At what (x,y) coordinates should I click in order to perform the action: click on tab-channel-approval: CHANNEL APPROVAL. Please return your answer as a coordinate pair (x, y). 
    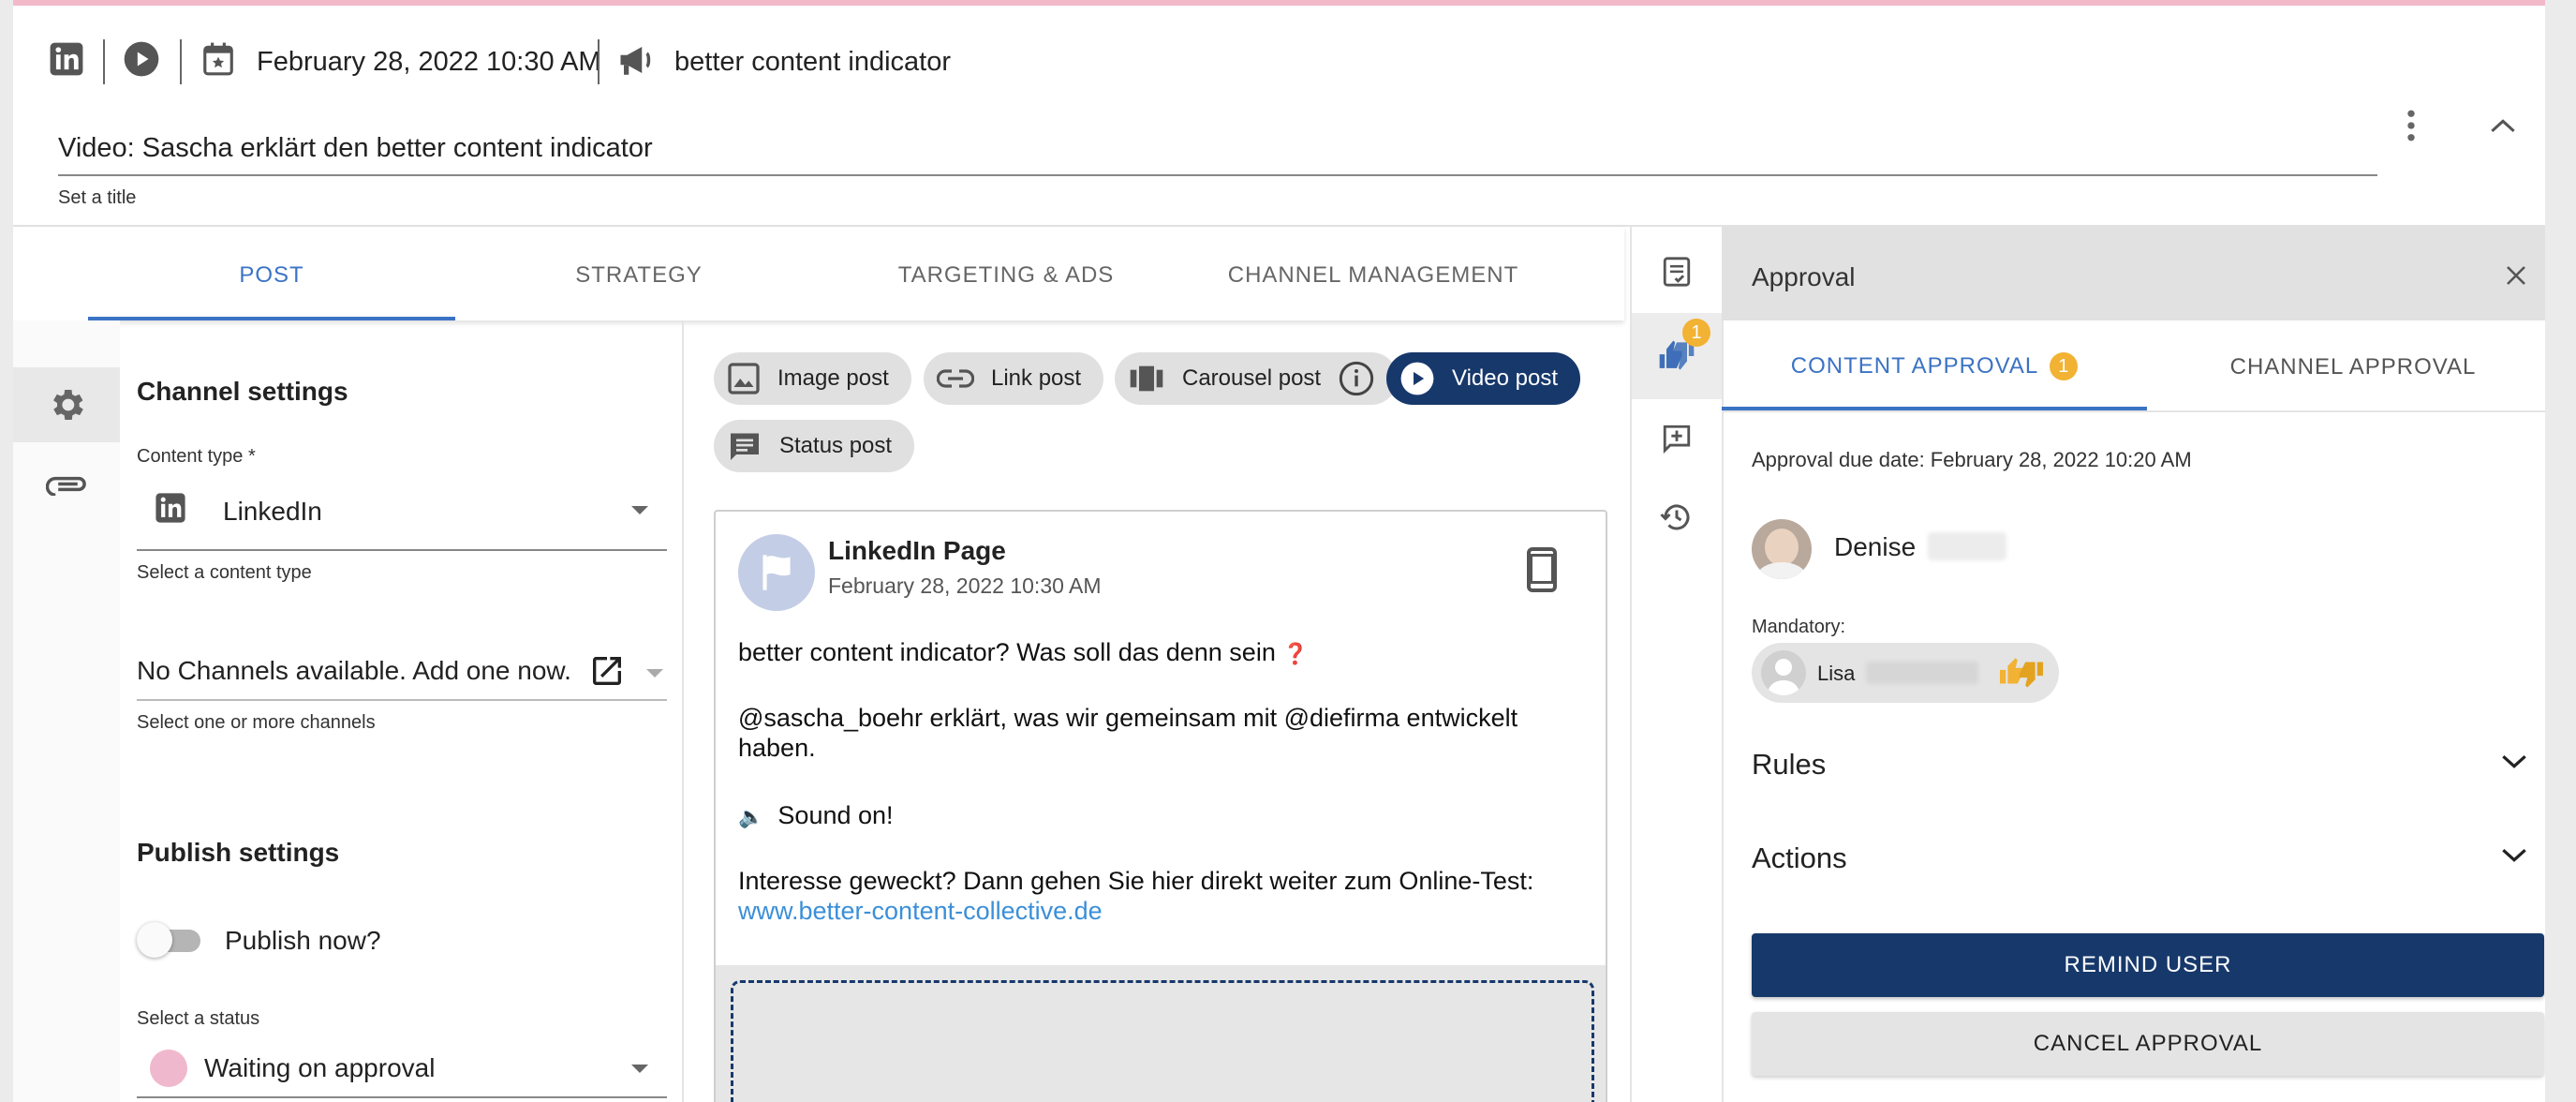
    Looking at the image, I should click on (2346, 367).